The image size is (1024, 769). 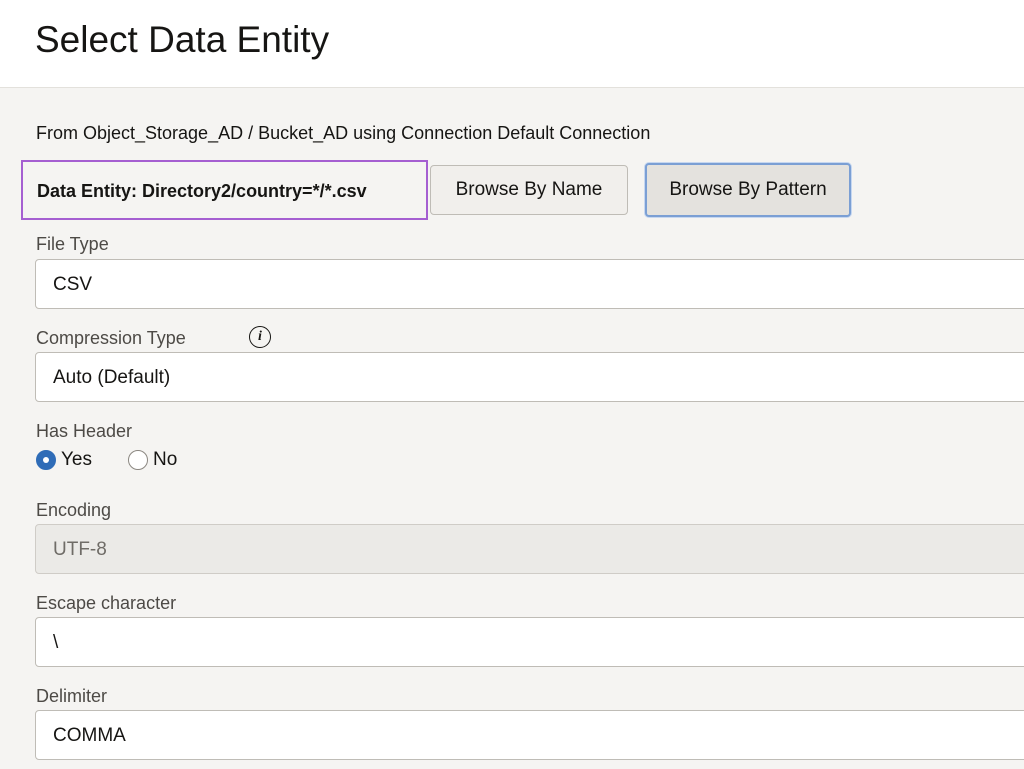 I want to click on escape-character-input: \, so click(x=529, y=642).